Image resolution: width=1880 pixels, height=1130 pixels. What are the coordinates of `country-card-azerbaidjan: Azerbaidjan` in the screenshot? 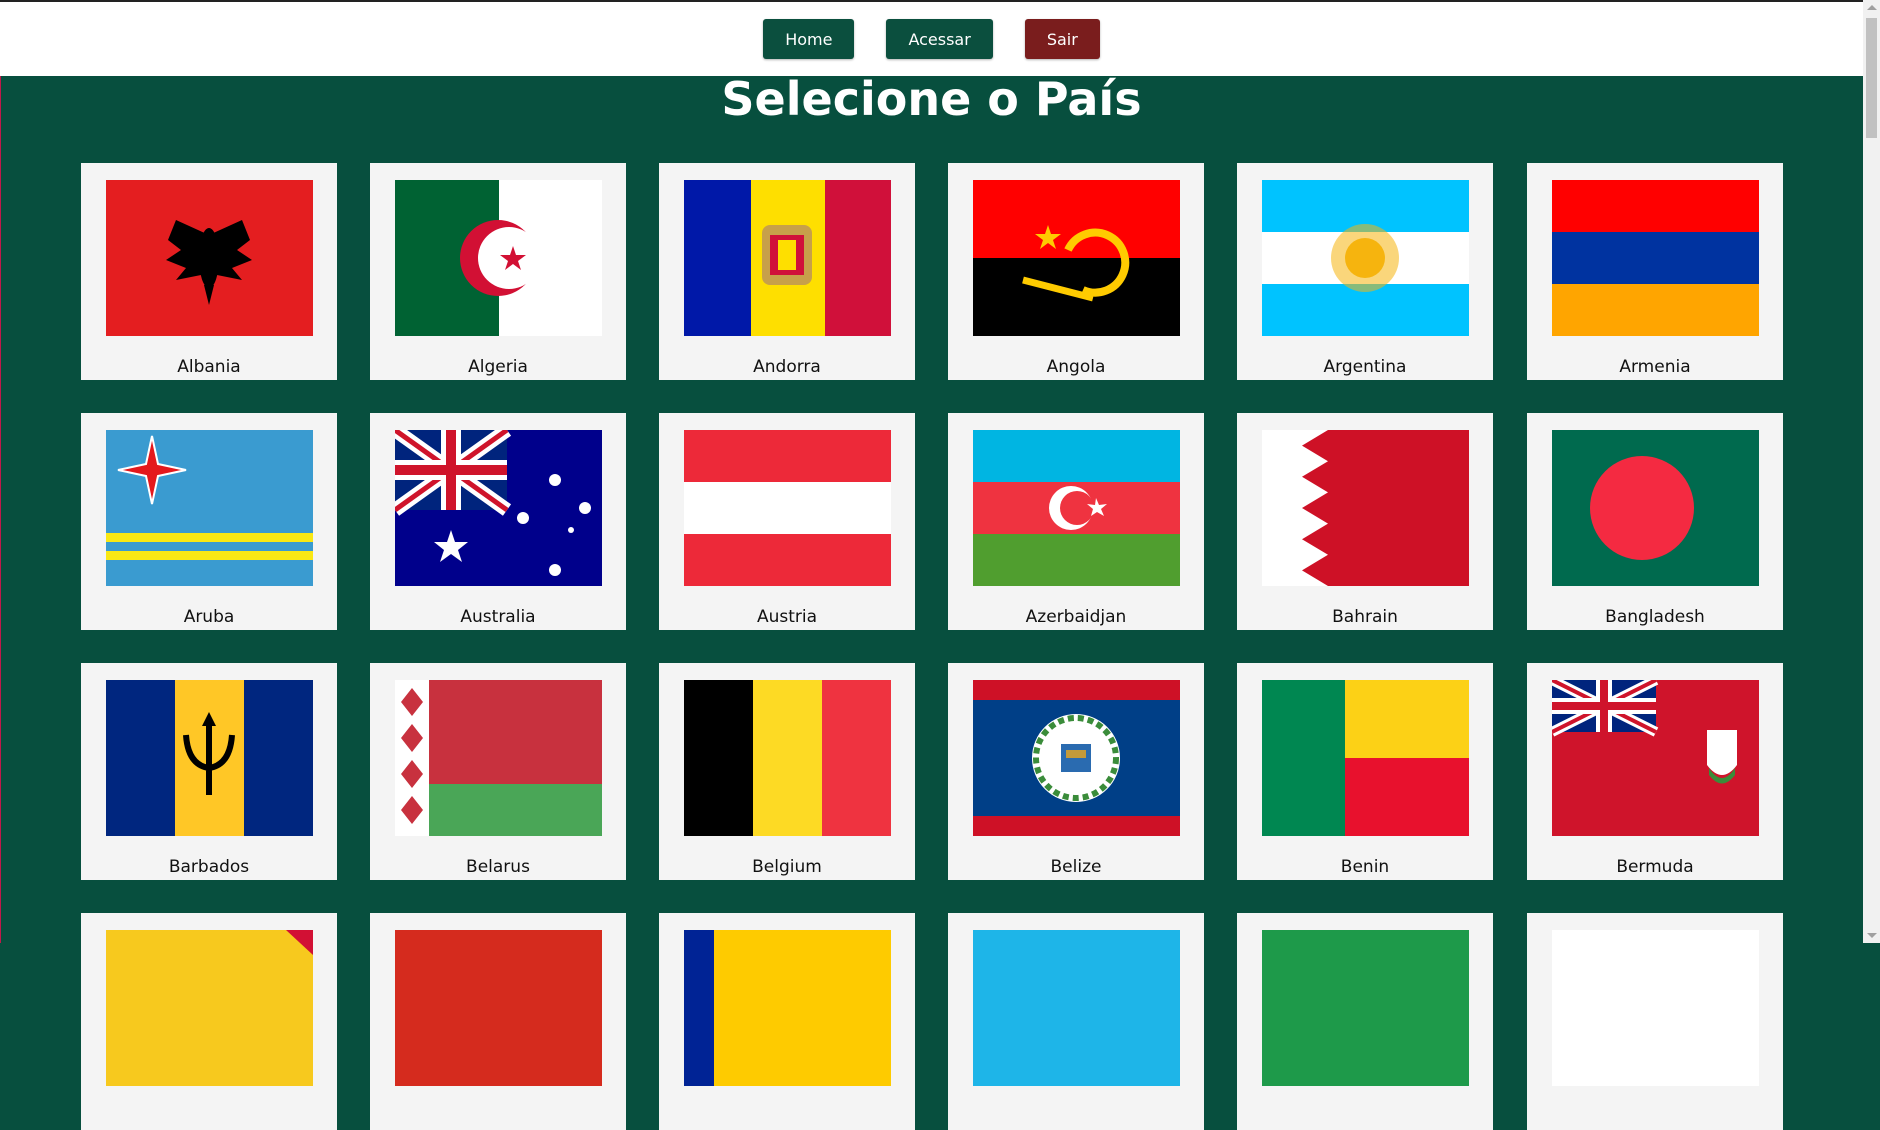 It's located at (1076, 521).